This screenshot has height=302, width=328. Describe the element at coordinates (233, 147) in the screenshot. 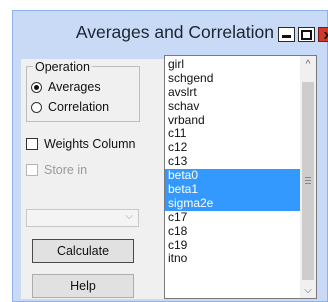

I see `list-item: c12` at that location.